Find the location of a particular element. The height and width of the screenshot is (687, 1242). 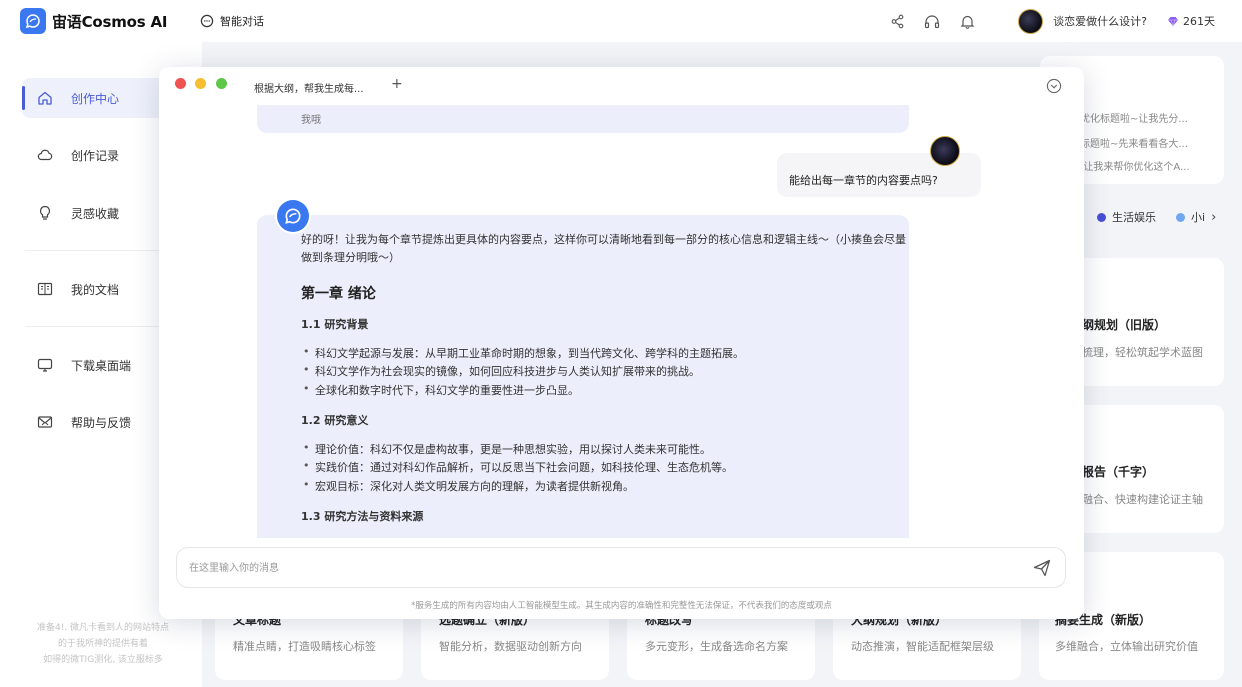

share-icon is located at coordinates (897, 21).